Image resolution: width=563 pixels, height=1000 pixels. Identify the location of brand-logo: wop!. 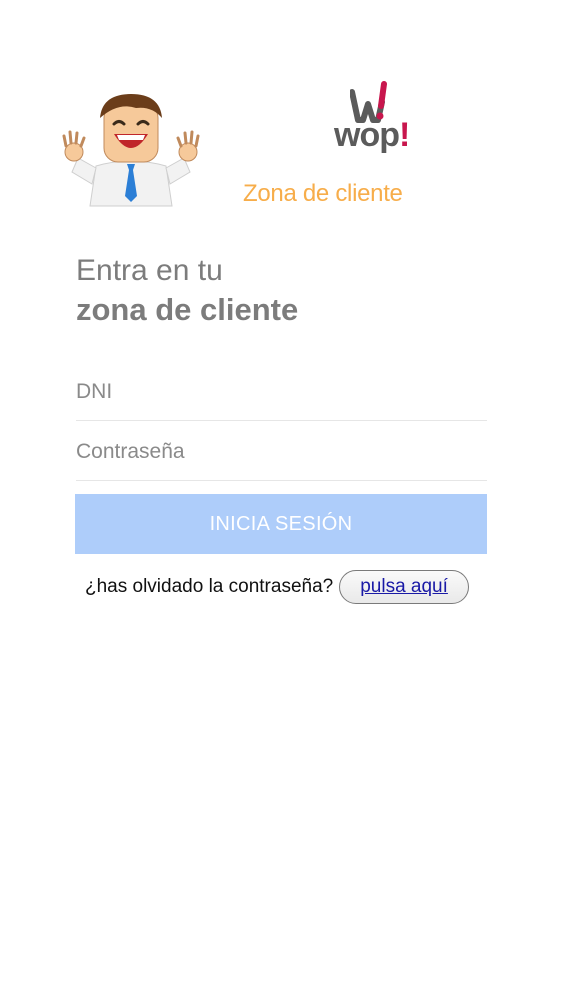
(375, 120).